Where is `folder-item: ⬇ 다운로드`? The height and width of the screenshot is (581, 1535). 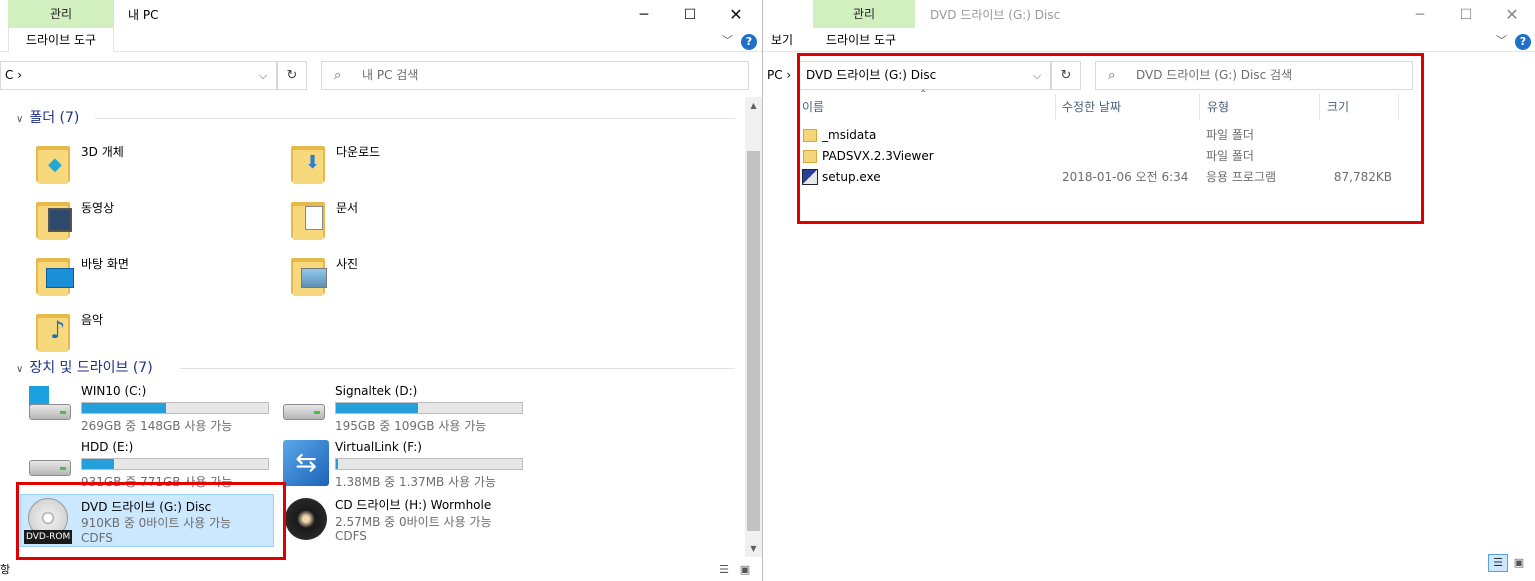
folder-item: ⬇ 다운로드 is located at coordinates (409, 167).